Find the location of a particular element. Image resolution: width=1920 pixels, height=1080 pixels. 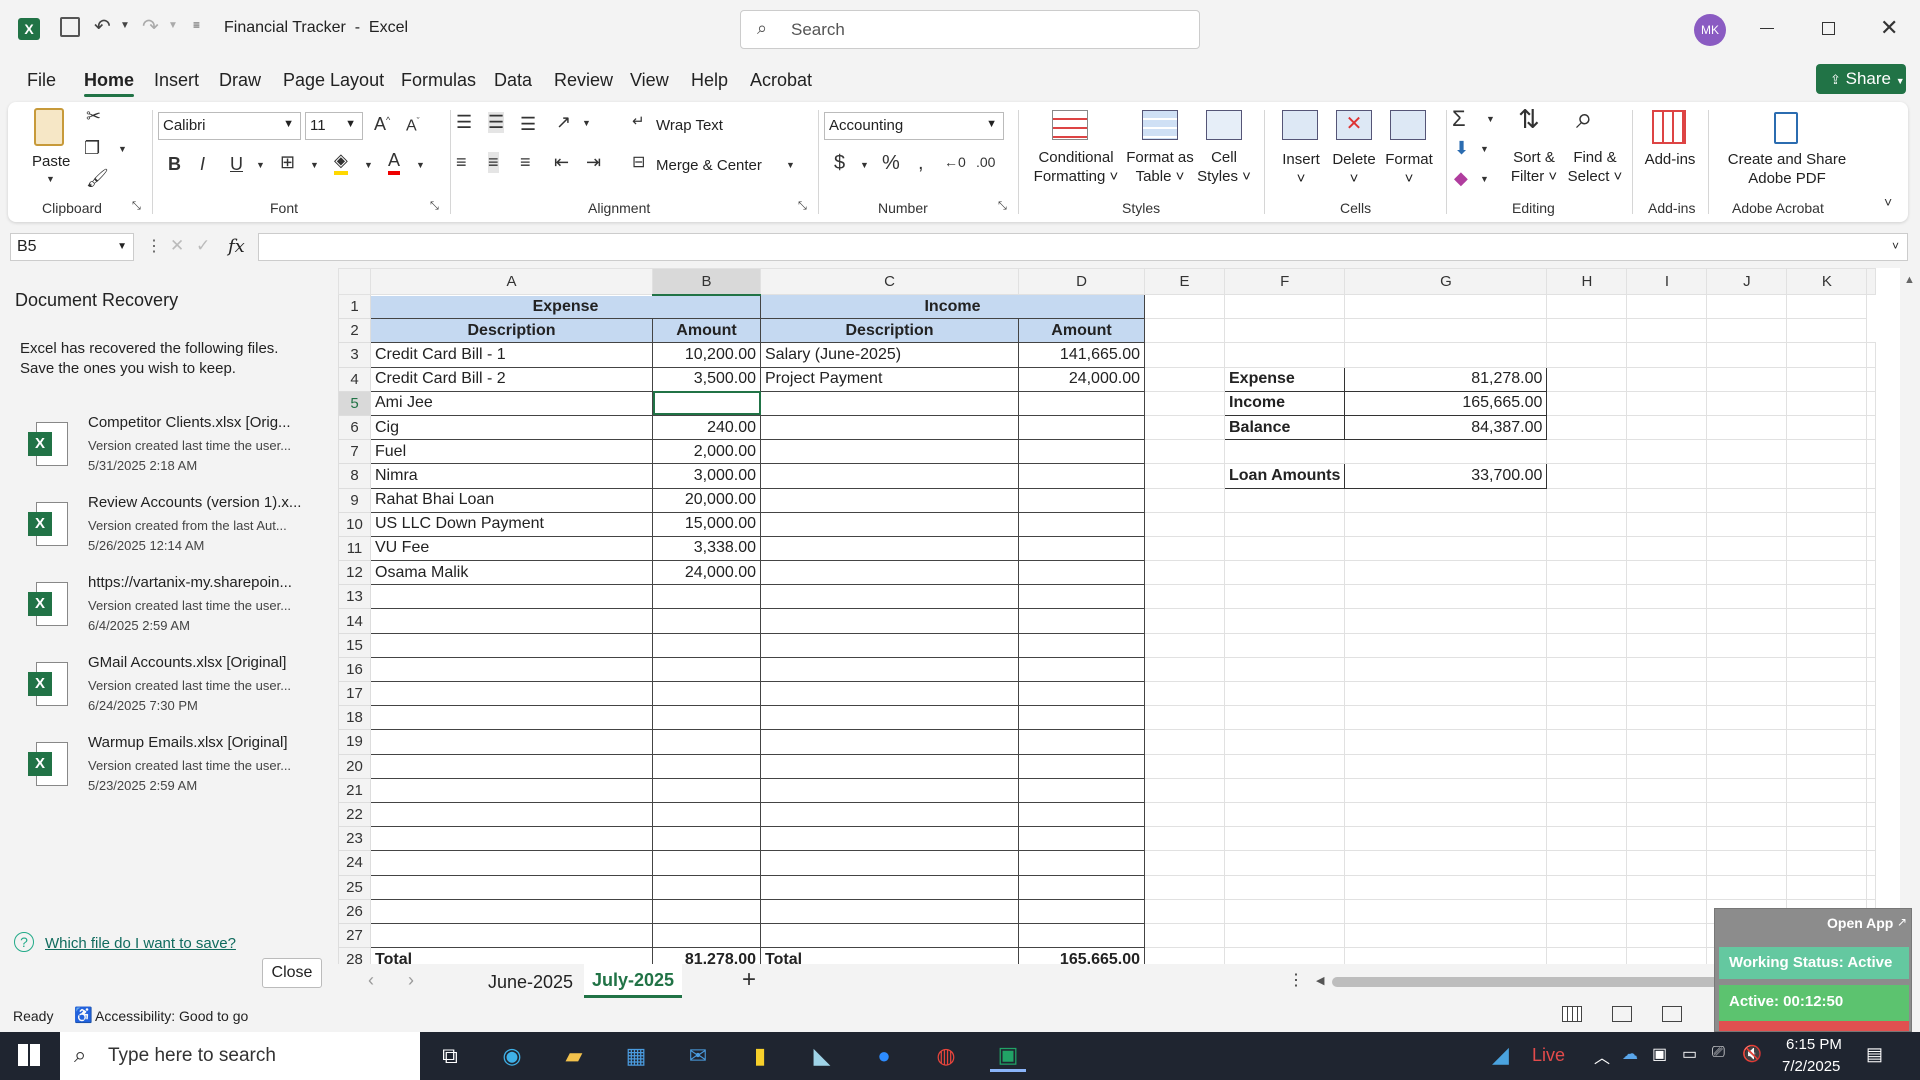

tray-chevron-icon: ︿ is located at coordinates (1602, 1056).